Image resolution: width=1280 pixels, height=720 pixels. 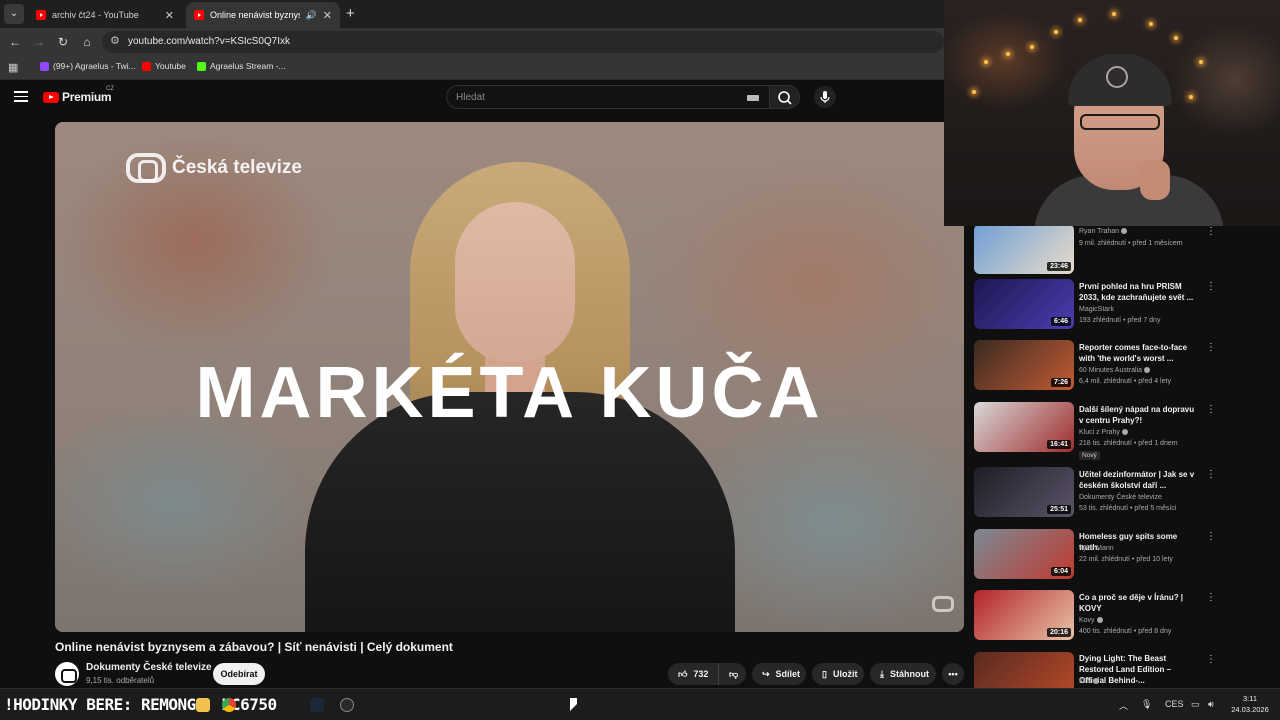 I want to click on download-button: ⤓ Stáhnout, so click(x=903, y=674).